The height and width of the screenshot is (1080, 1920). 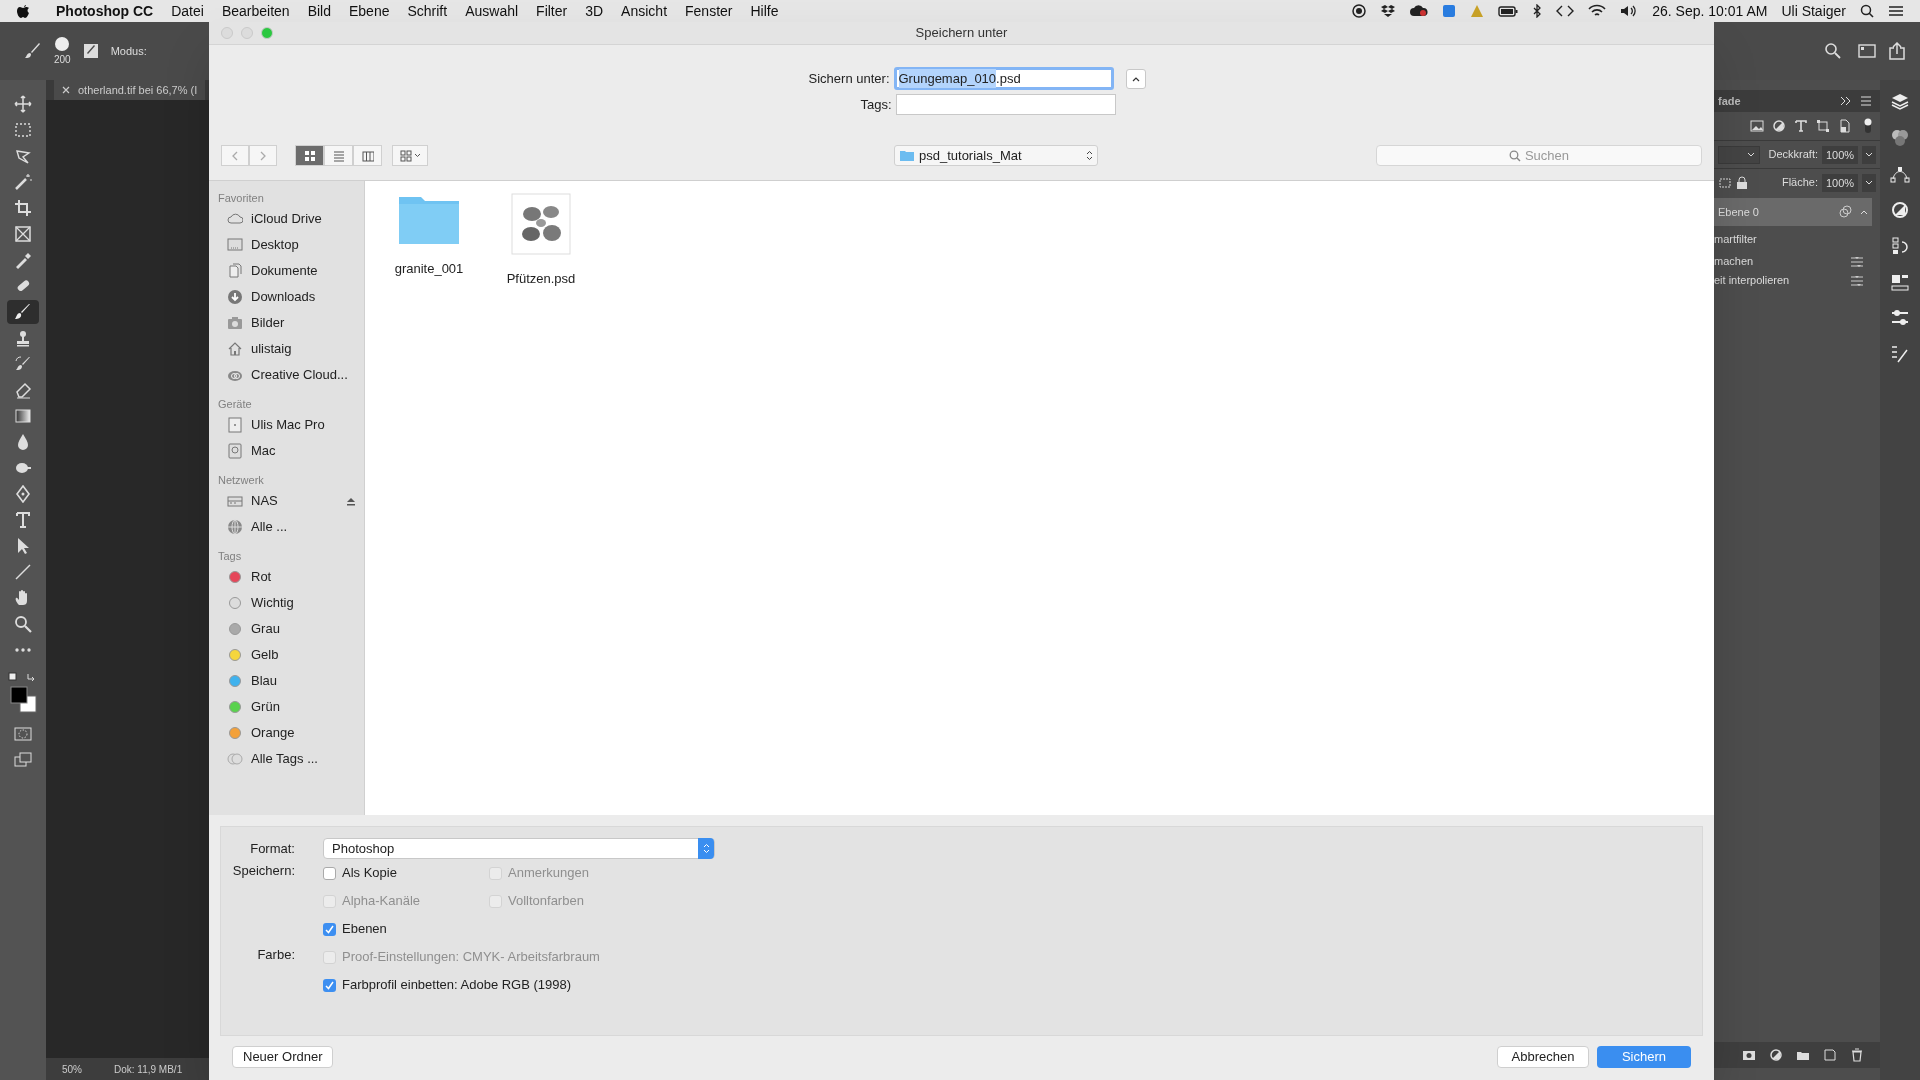 I want to click on bluetooth-icon, so click(x=1537, y=11).